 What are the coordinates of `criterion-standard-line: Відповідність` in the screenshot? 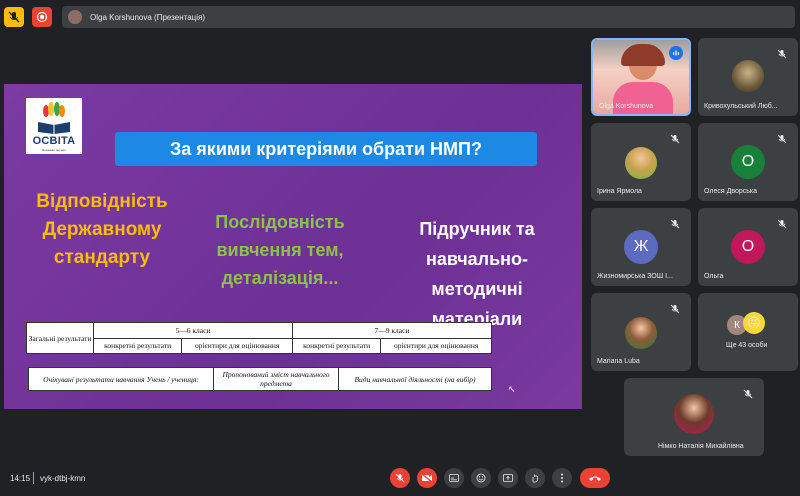 It's located at (102, 201).